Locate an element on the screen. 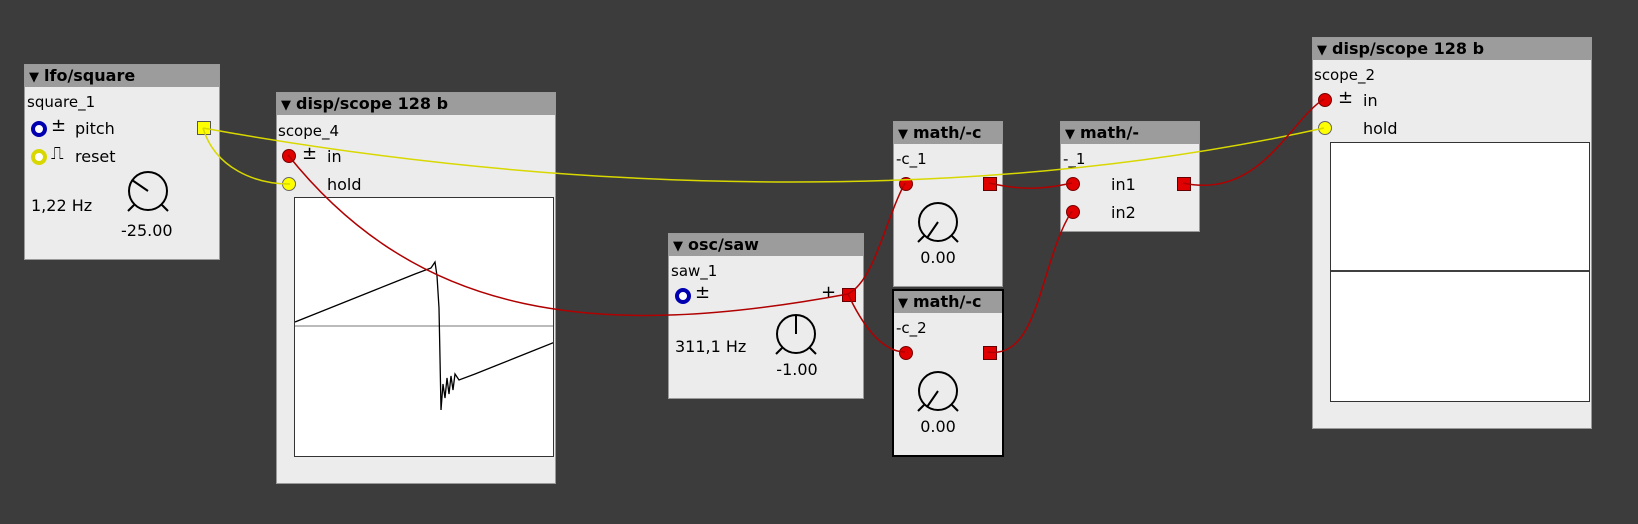 This screenshot has height=524, width=1638. frequency-readout: 1,22 Hz is located at coordinates (62, 205).